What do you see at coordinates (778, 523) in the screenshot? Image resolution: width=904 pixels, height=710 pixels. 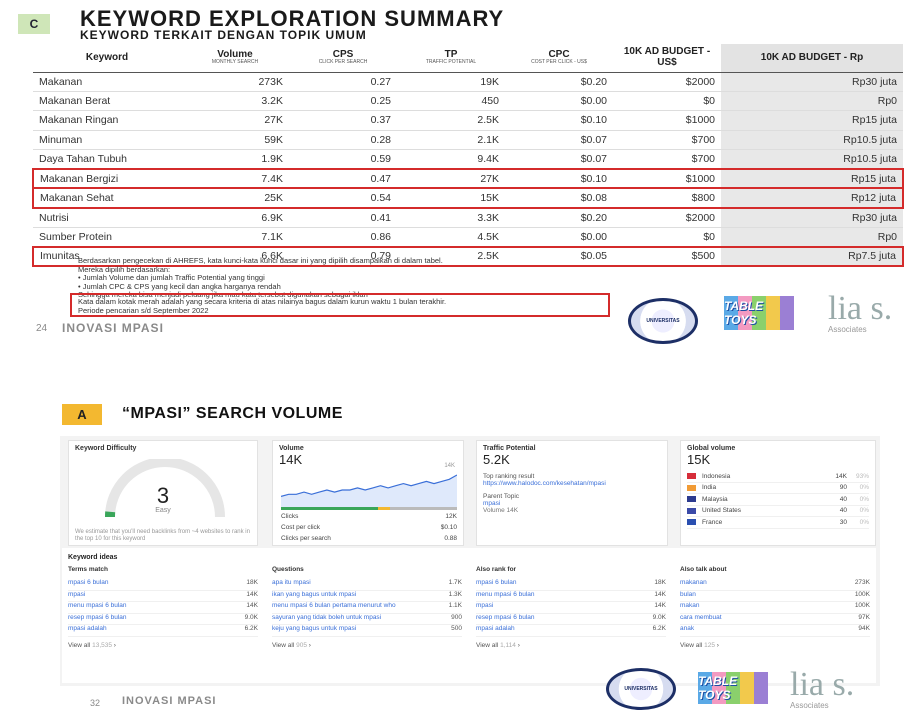 I see `country-row: France 30 0%` at bounding box center [778, 523].